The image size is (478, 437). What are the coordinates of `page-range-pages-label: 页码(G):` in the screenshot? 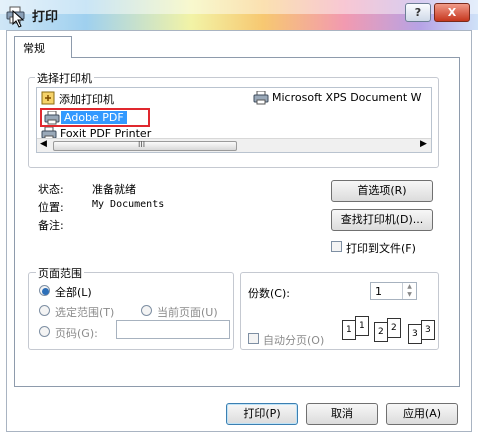 It's located at (76, 333).